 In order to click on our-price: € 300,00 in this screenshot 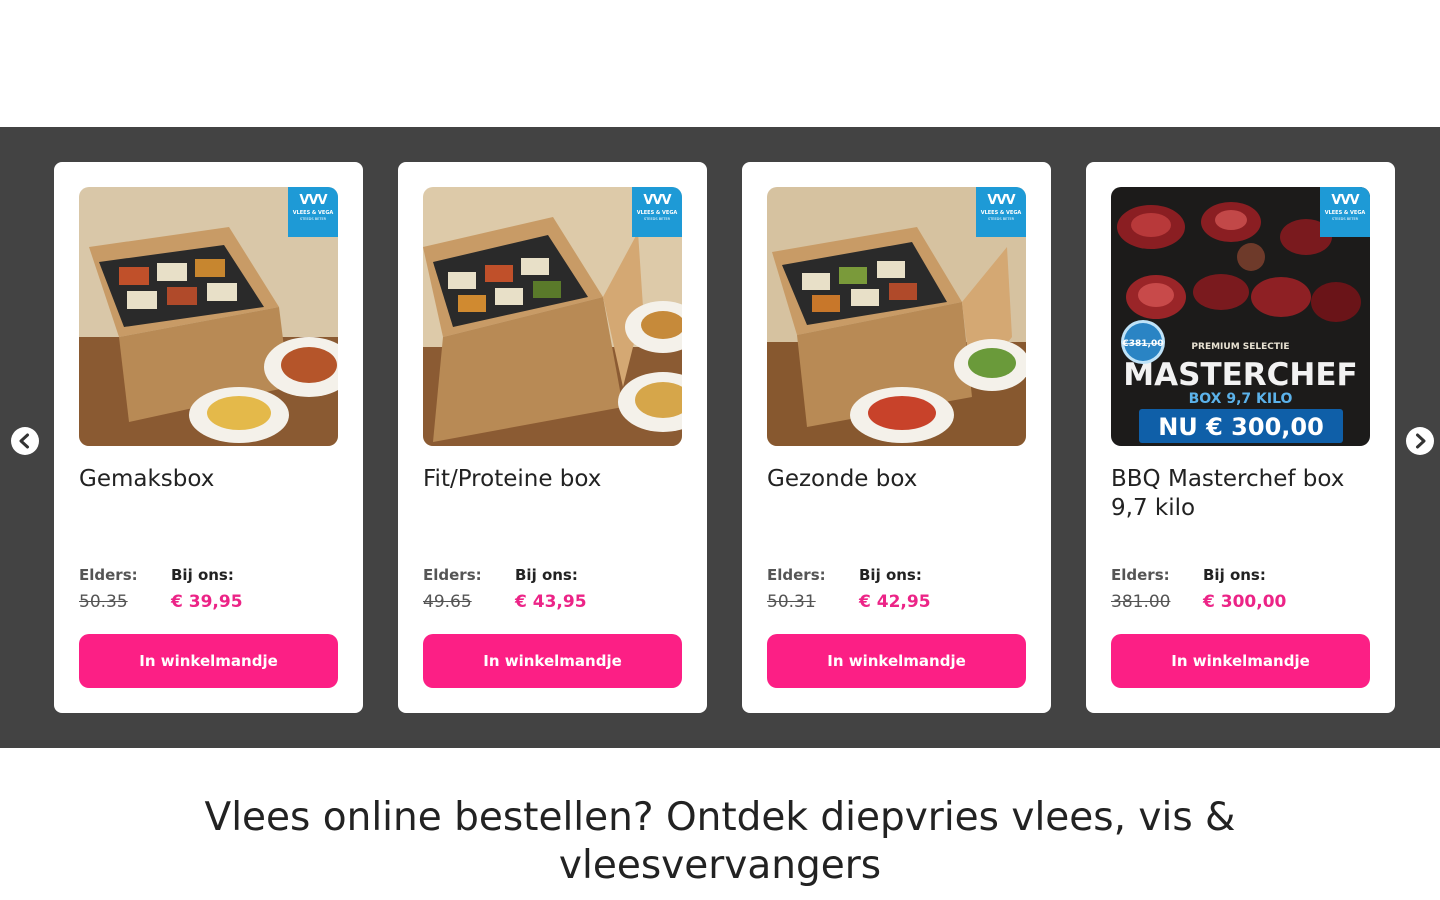, I will do `click(1245, 602)`.